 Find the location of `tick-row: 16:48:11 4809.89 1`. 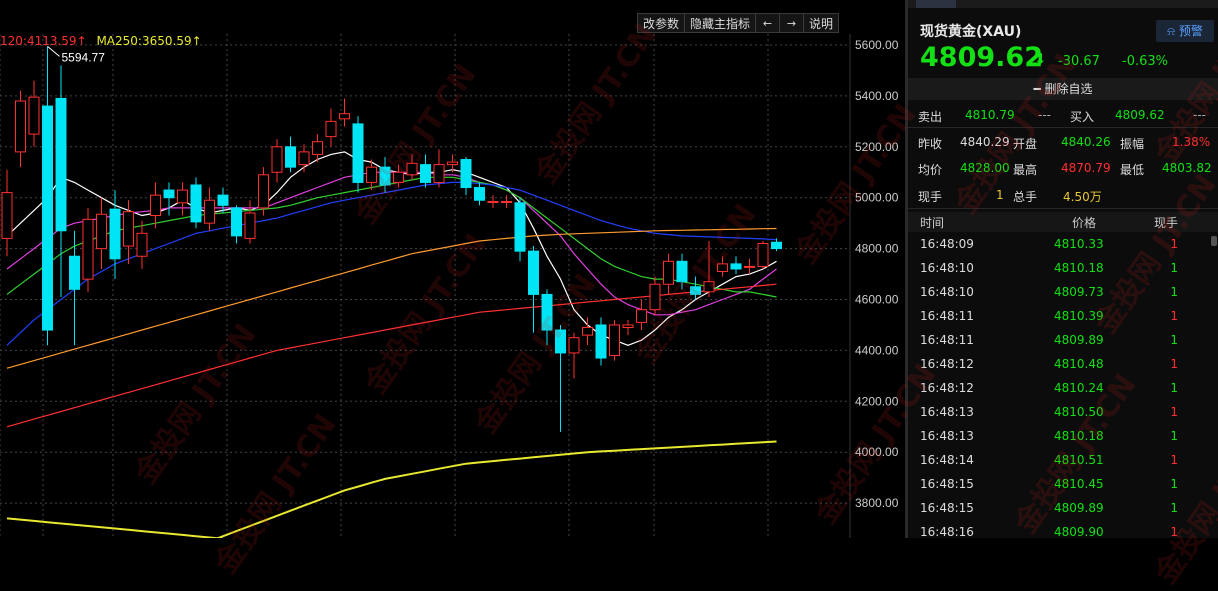

tick-row: 16:48:11 4809.89 1 is located at coordinates (1063, 340).